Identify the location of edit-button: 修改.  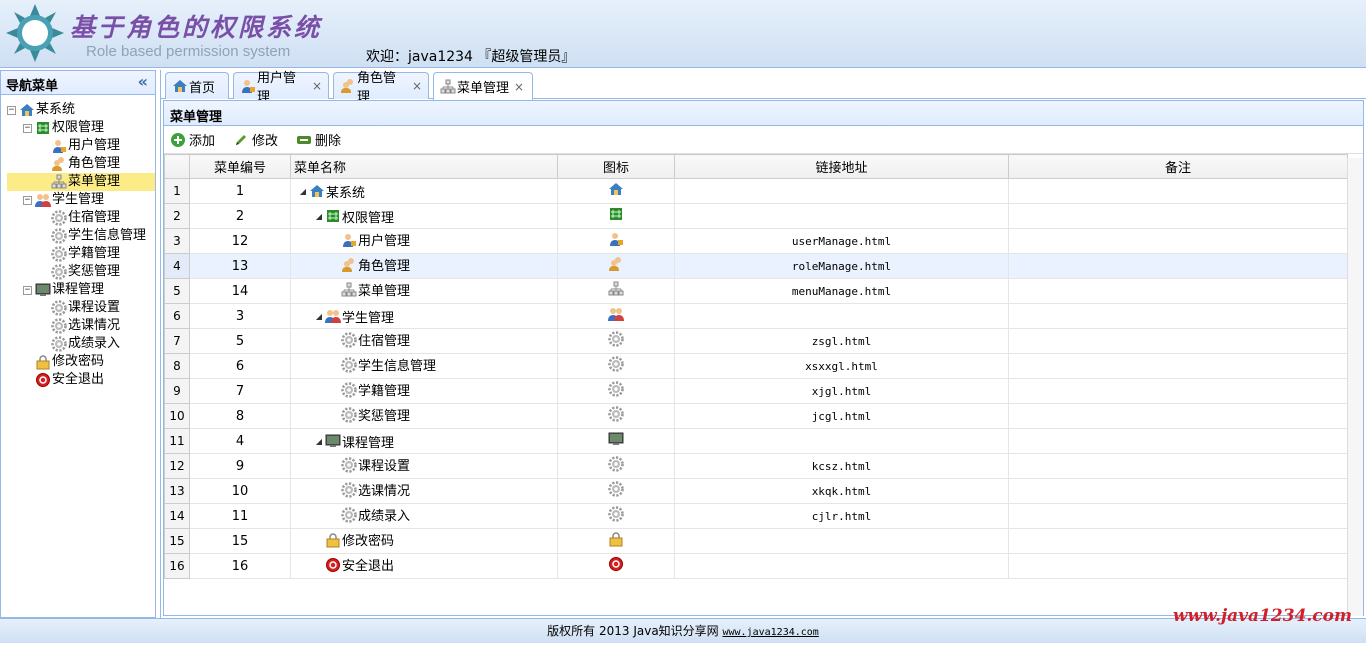
(255, 139).